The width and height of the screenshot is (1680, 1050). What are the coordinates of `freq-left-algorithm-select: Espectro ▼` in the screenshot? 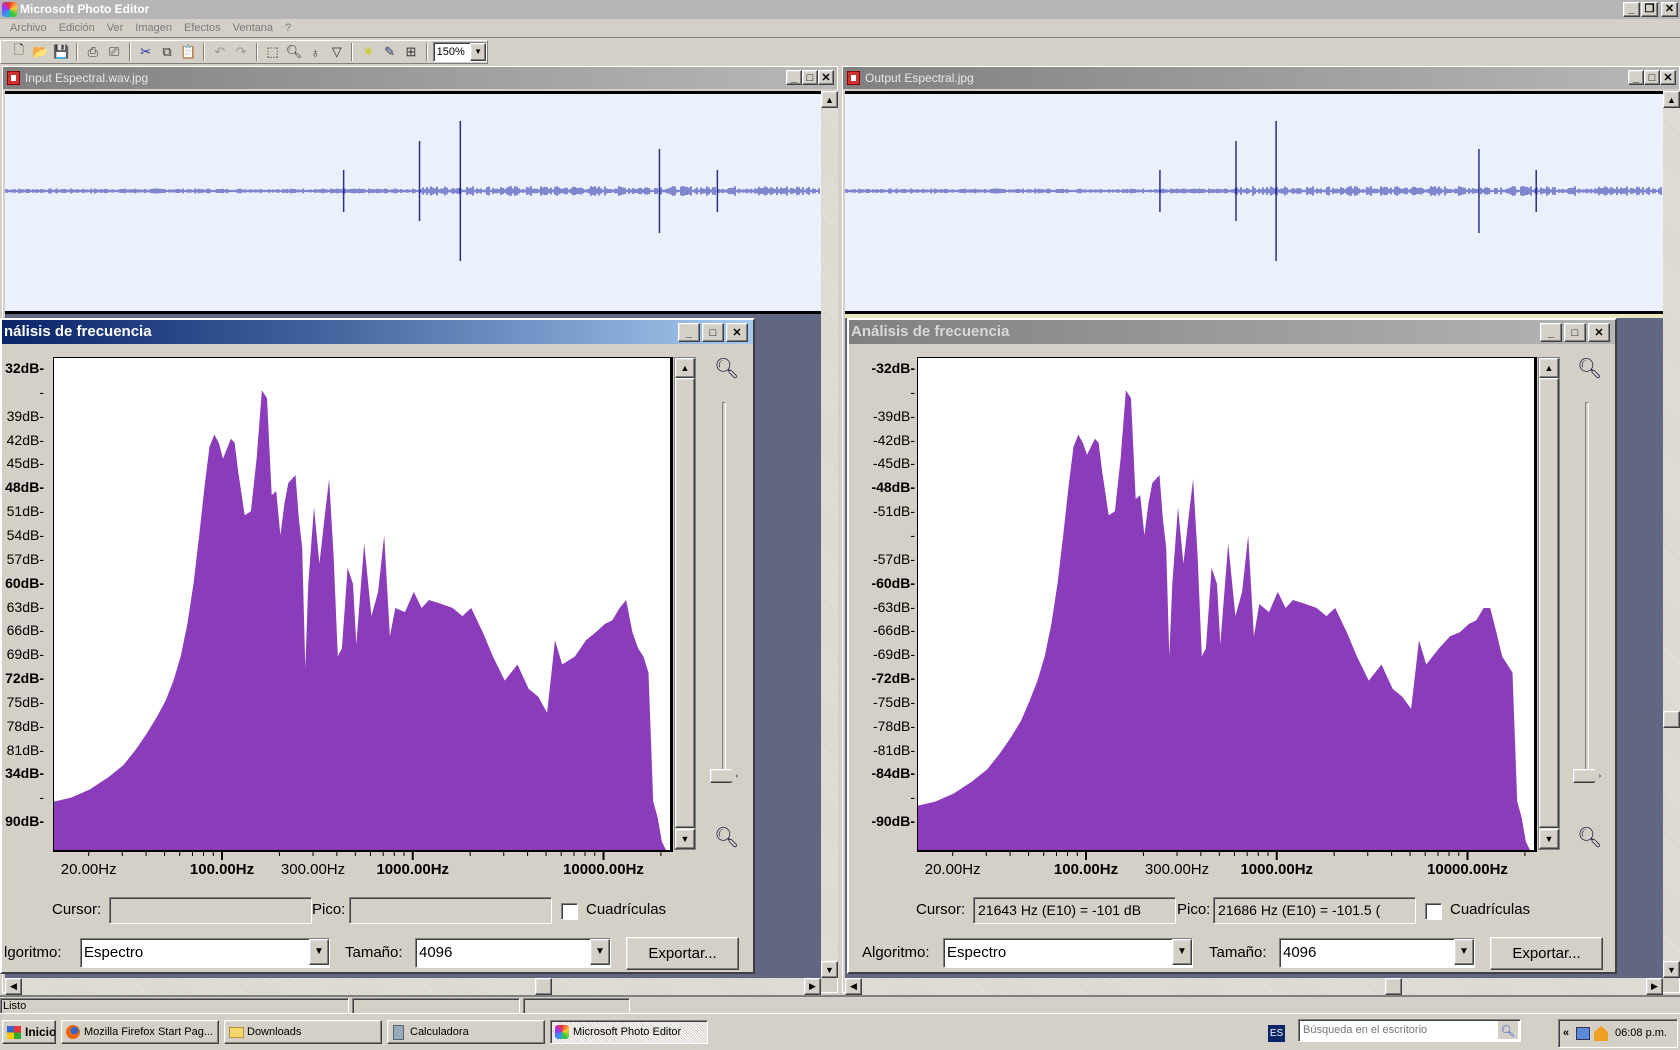 It's located at (205, 953).